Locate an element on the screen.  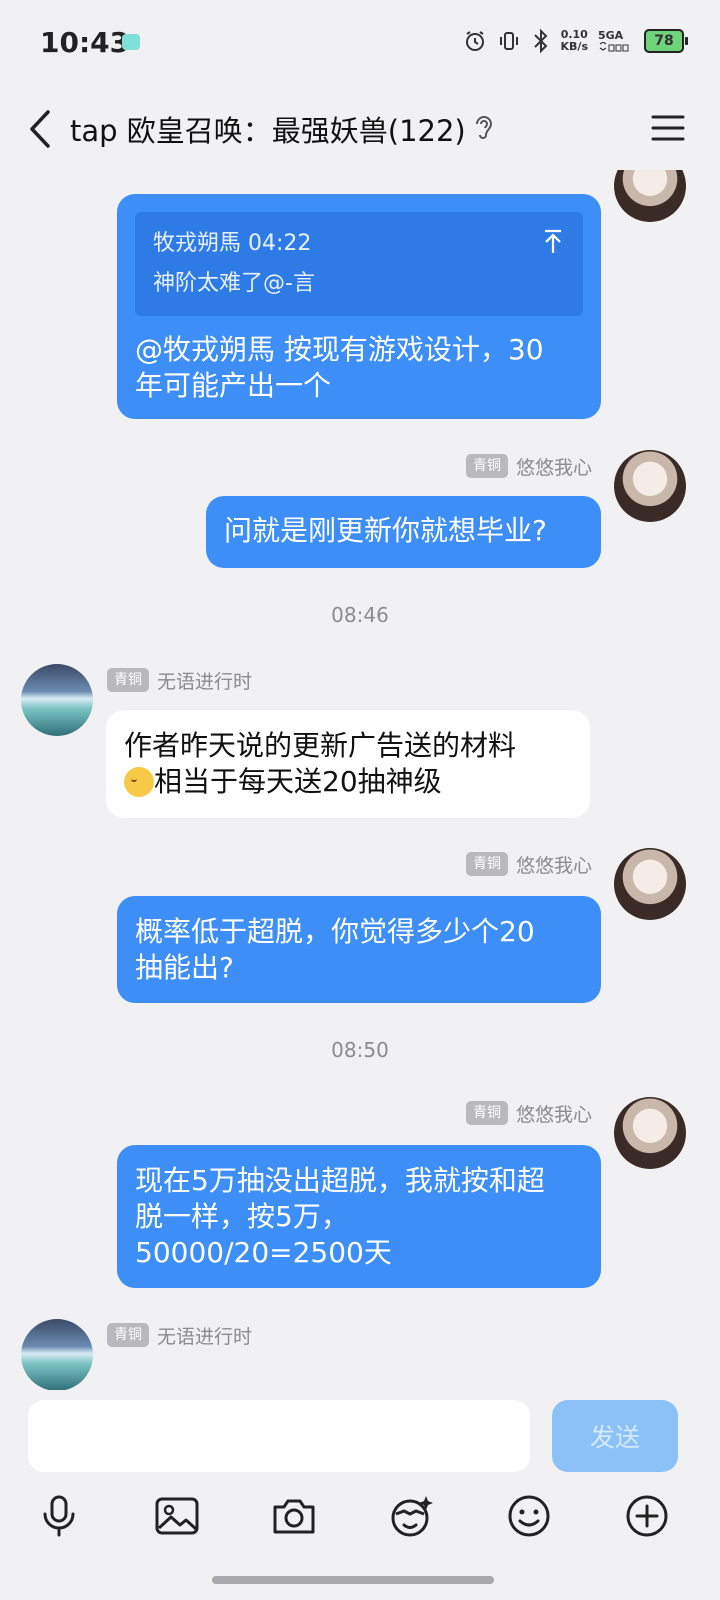
camera-icon is located at coordinates (294, 1516).